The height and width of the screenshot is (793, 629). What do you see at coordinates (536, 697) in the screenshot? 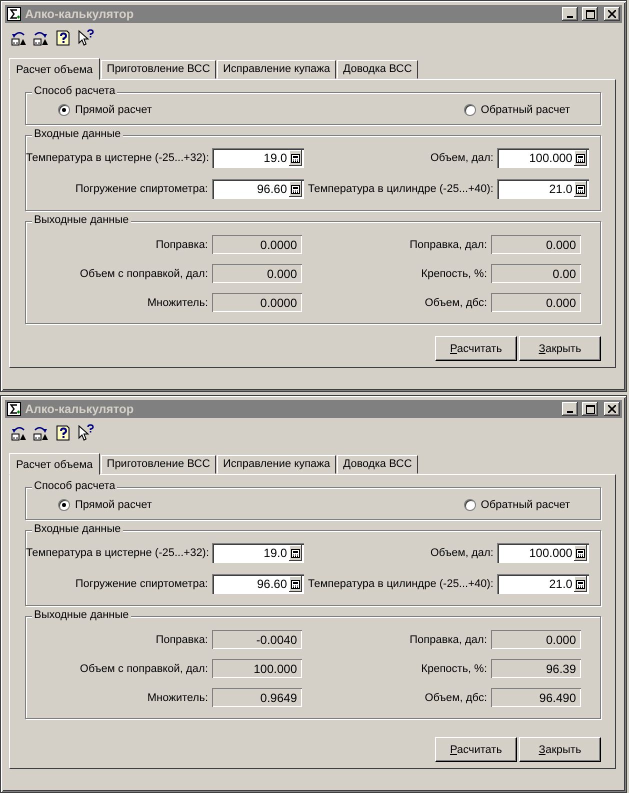
I see `output-field: 96.490` at bounding box center [536, 697].